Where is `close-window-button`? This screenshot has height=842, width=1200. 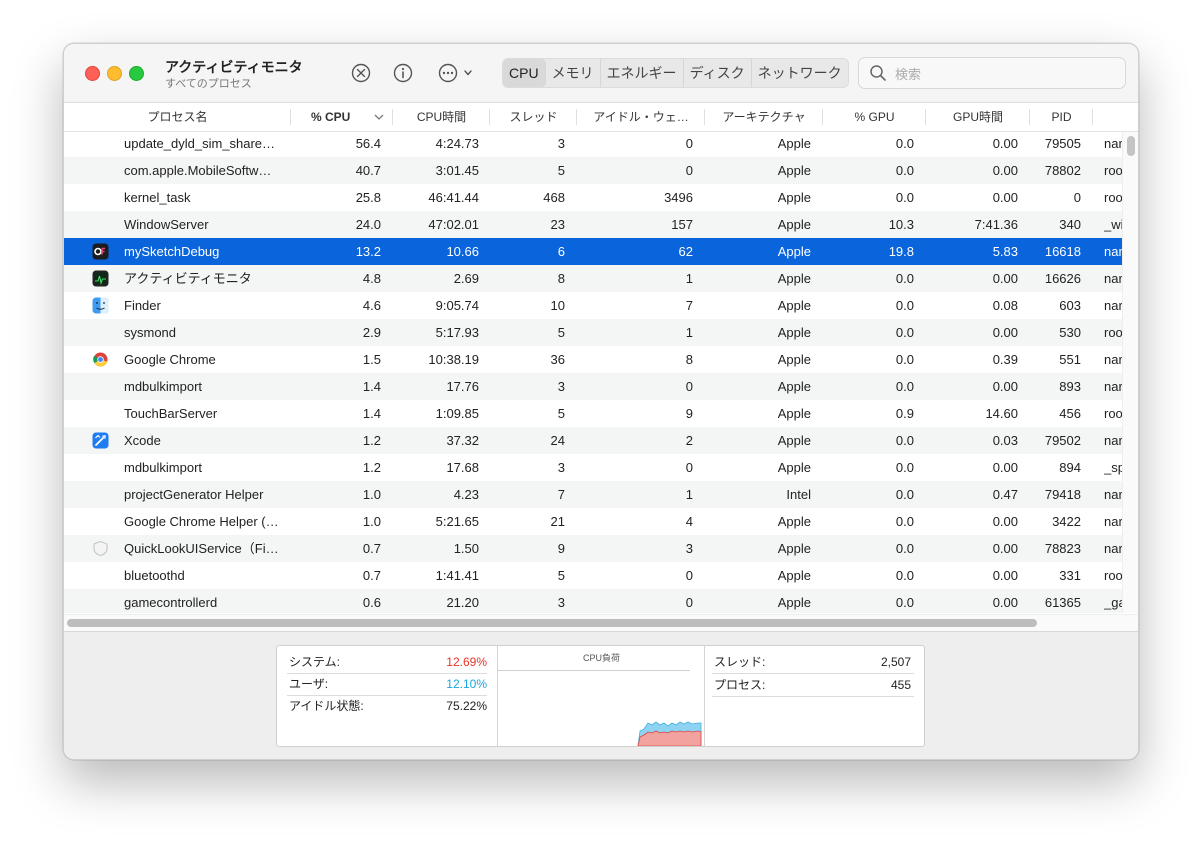
close-window-button is located at coordinates (92, 73).